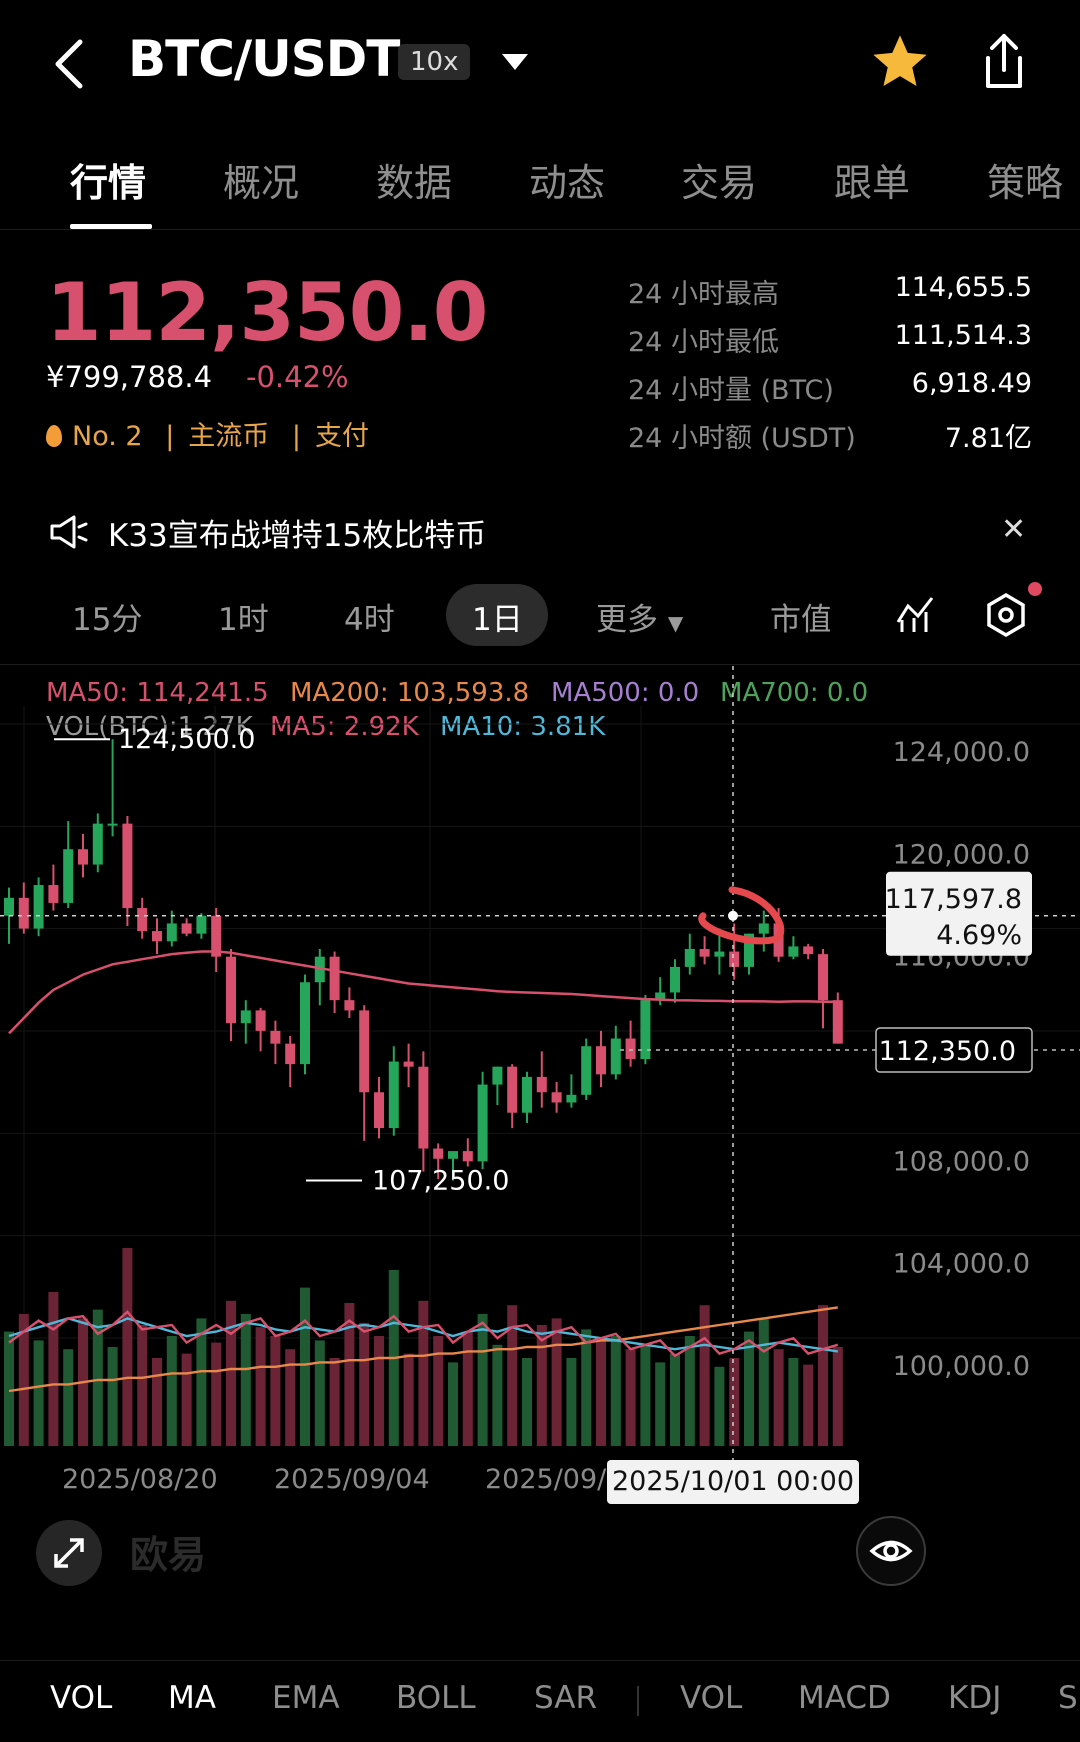  What do you see at coordinates (192, 1698) in the screenshot?
I see `indicator-ma: MA` at bounding box center [192, 1698].